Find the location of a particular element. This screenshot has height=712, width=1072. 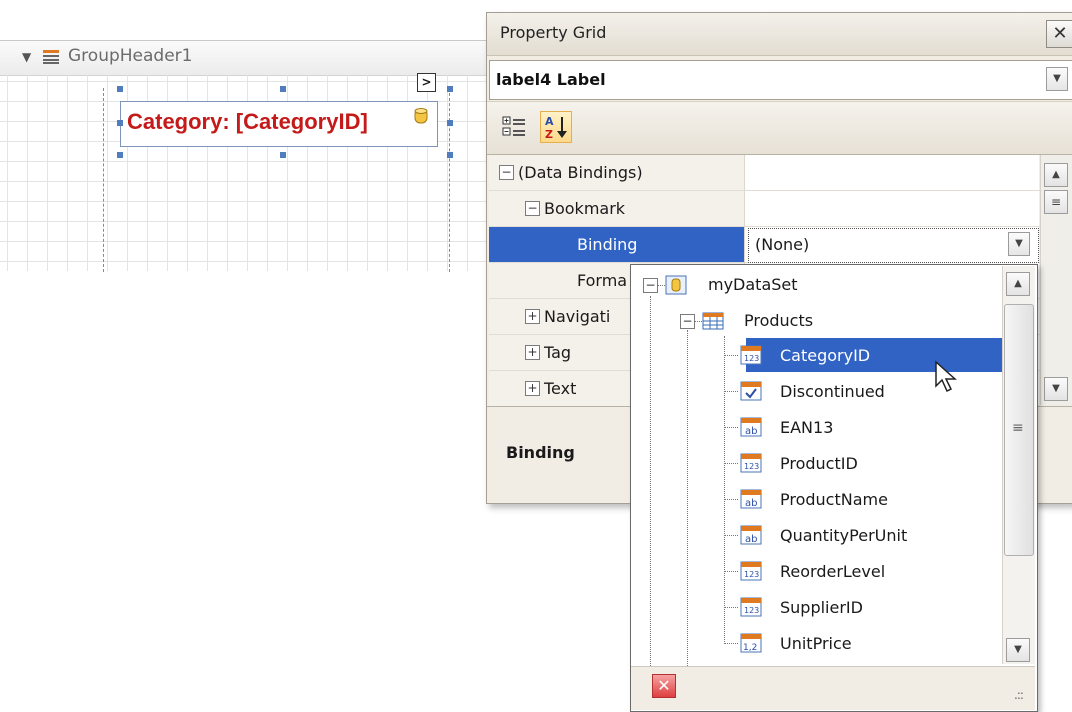

tree-field: UnitPrice is located at coordinates (816, 643).